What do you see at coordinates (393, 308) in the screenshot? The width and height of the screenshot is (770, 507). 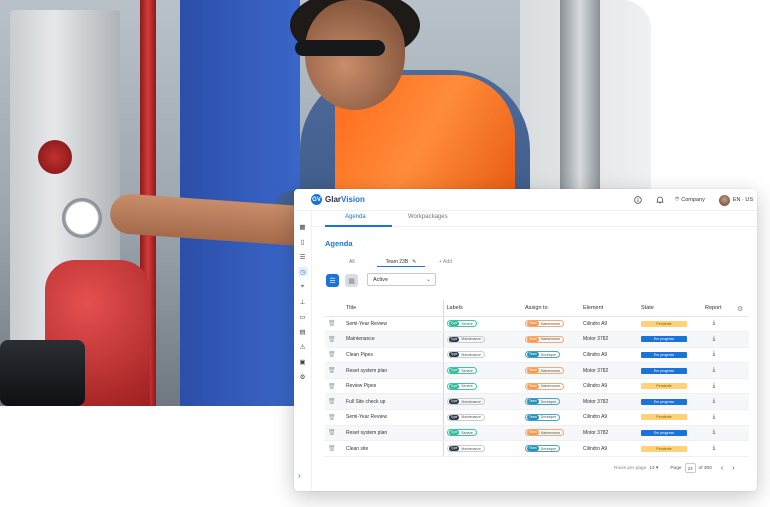 I see `header-title: Title` at bounding box center [393, 308].